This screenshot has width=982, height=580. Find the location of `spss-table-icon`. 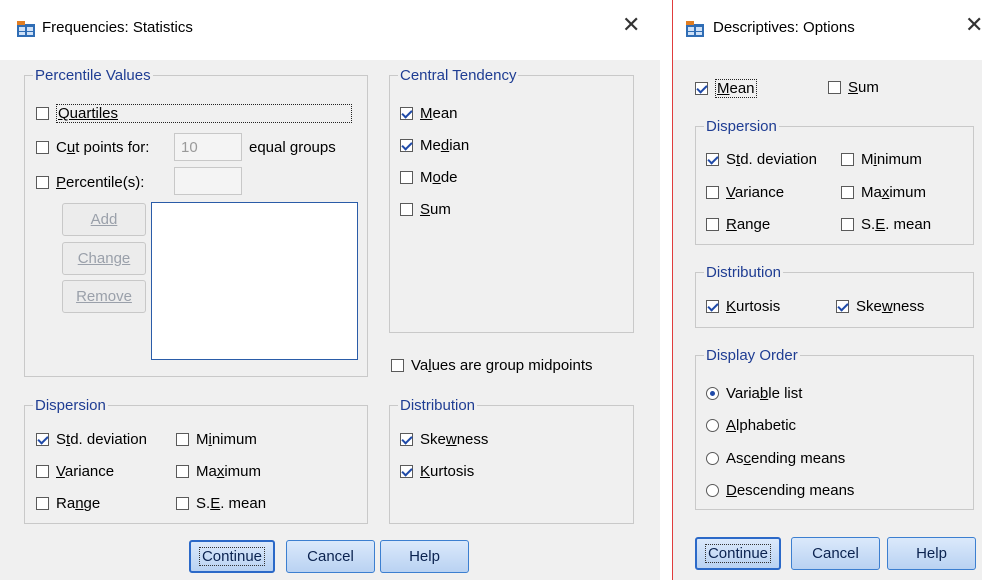

spss-table-icon is located at coordinates (695, 29).